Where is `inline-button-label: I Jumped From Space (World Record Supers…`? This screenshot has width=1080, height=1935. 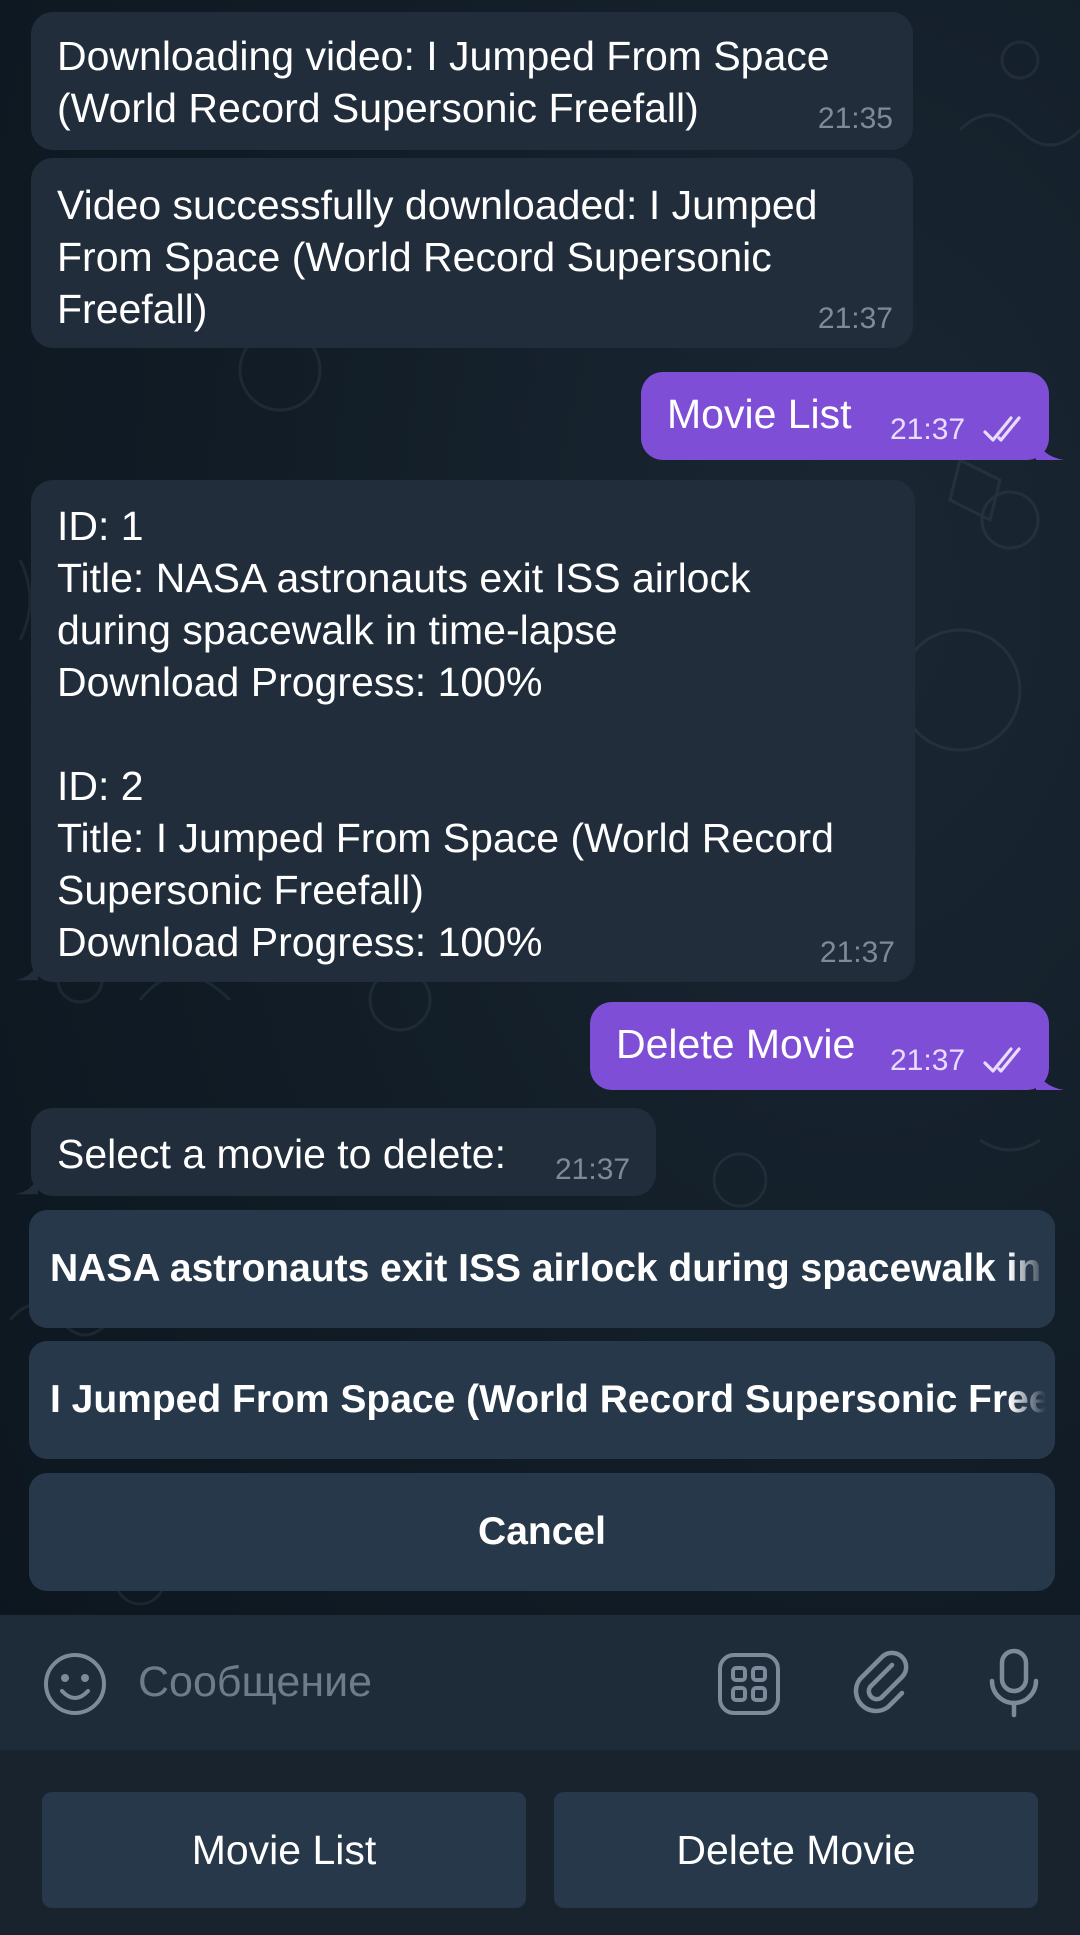 inline-button-label: I Jumped From Space (World Record Supers… is located at coordinates (552, 1399).